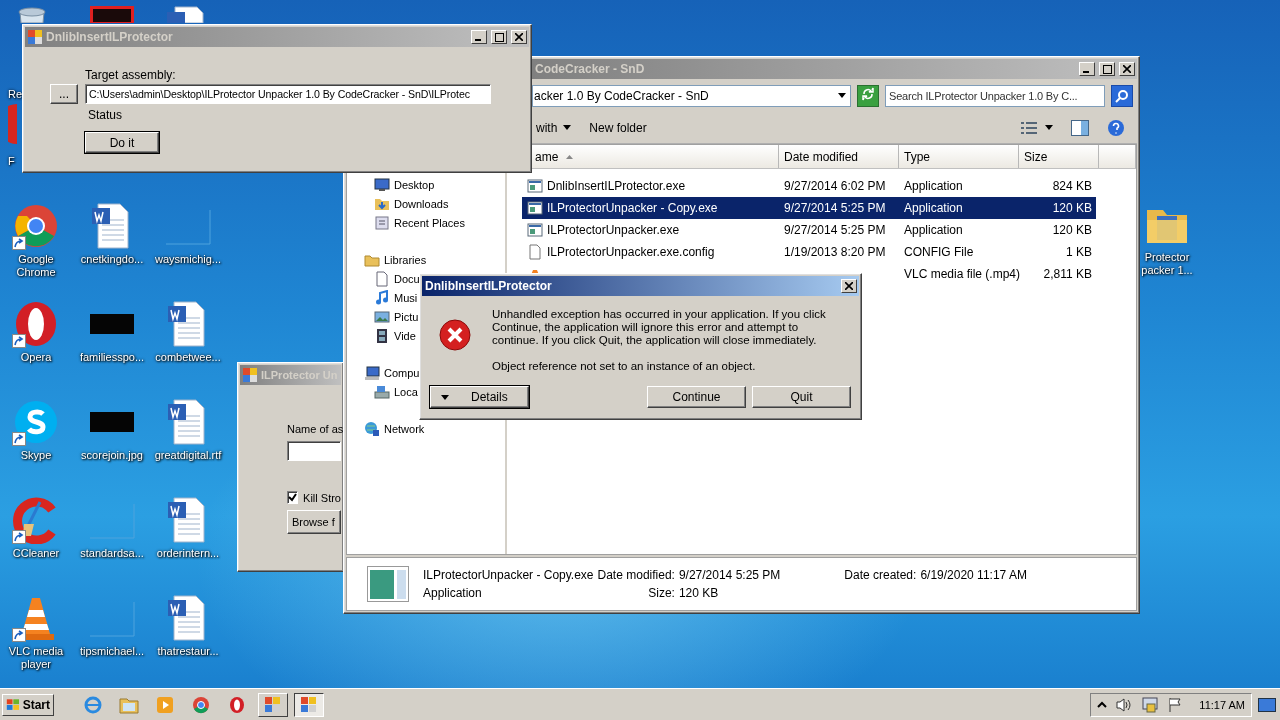 This screenshot has height=720, width=1280. Describe the element at coordinates (1072, 186) in the screenshot. I see `file-size: 824 KB` at that location.